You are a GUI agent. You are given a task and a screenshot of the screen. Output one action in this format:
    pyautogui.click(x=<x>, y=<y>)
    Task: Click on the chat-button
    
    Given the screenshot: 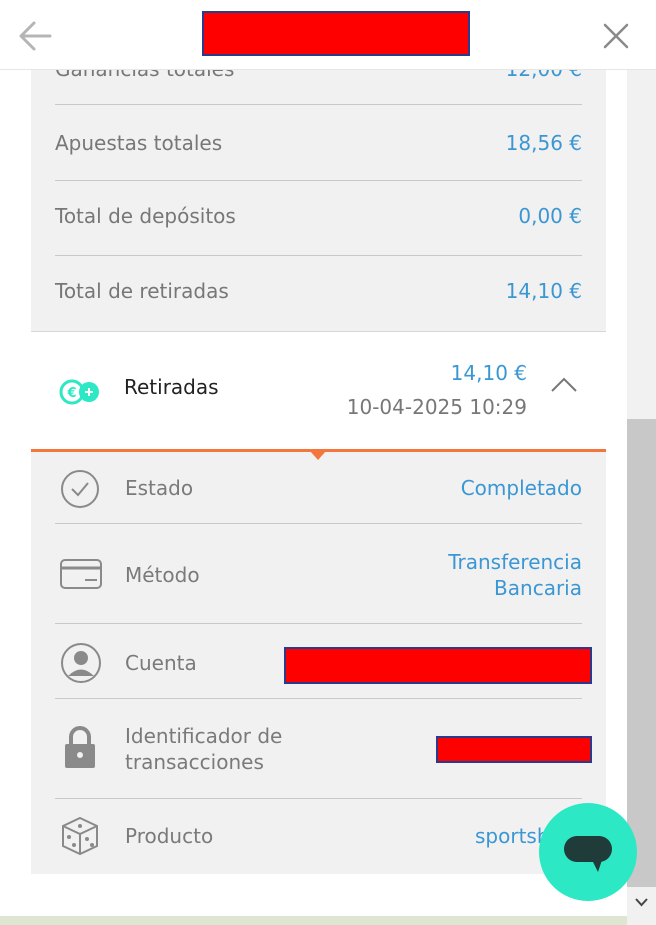 What is the action you would take?
    pyautogui.click(x=588, y=852)
    